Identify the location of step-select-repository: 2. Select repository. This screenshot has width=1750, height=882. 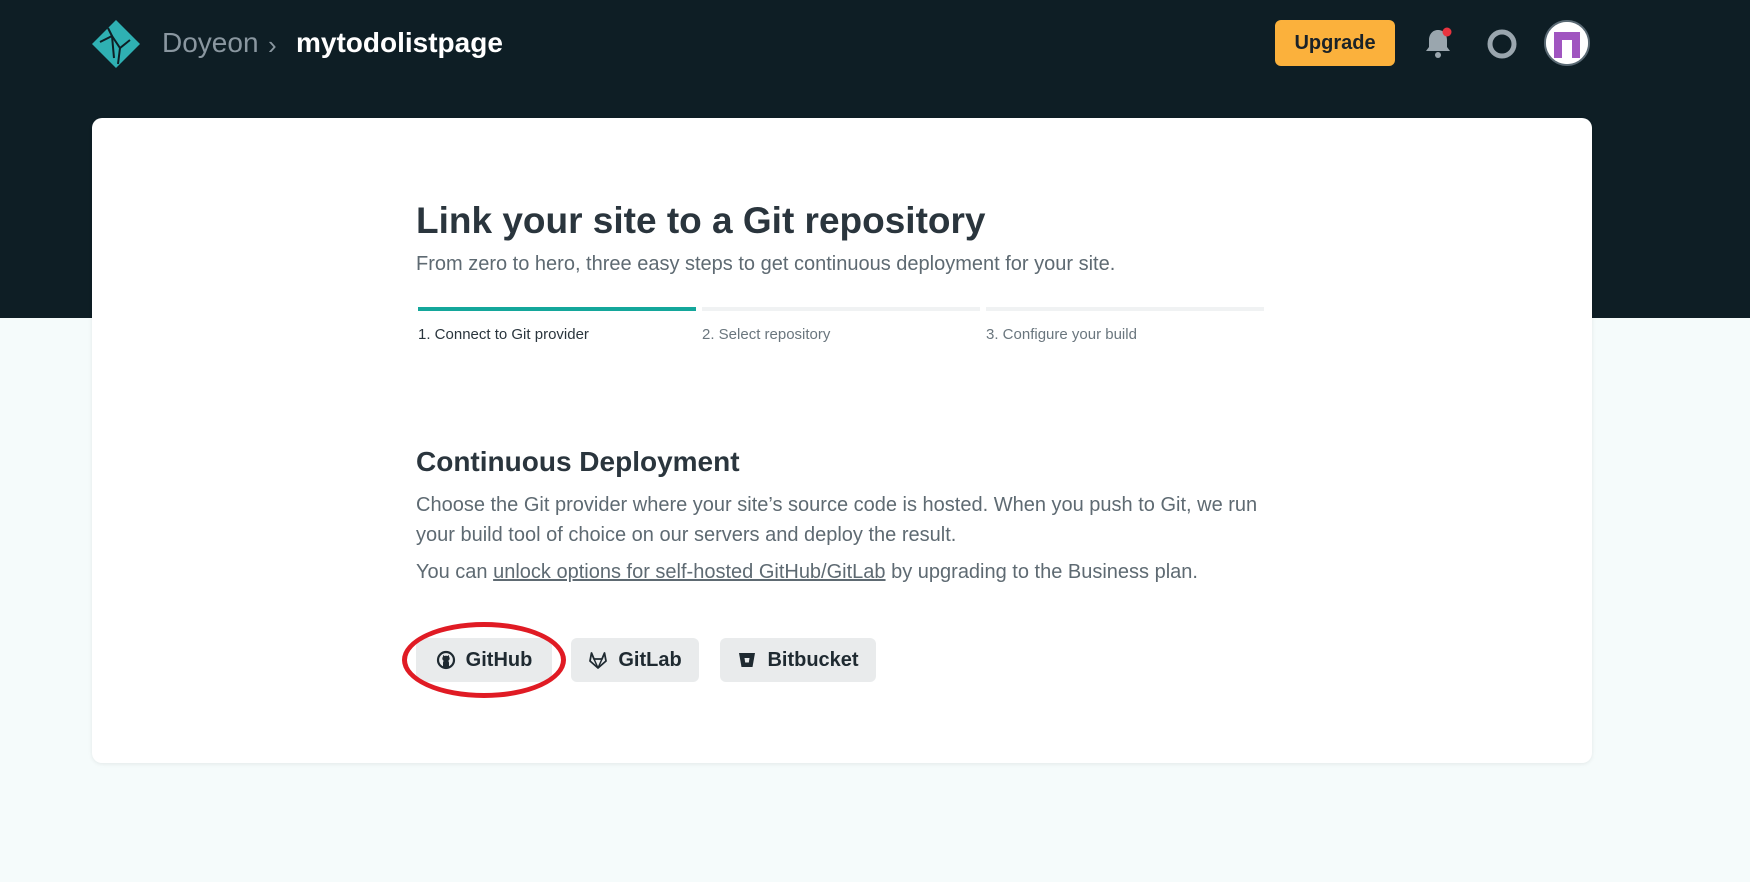
(841, 327).